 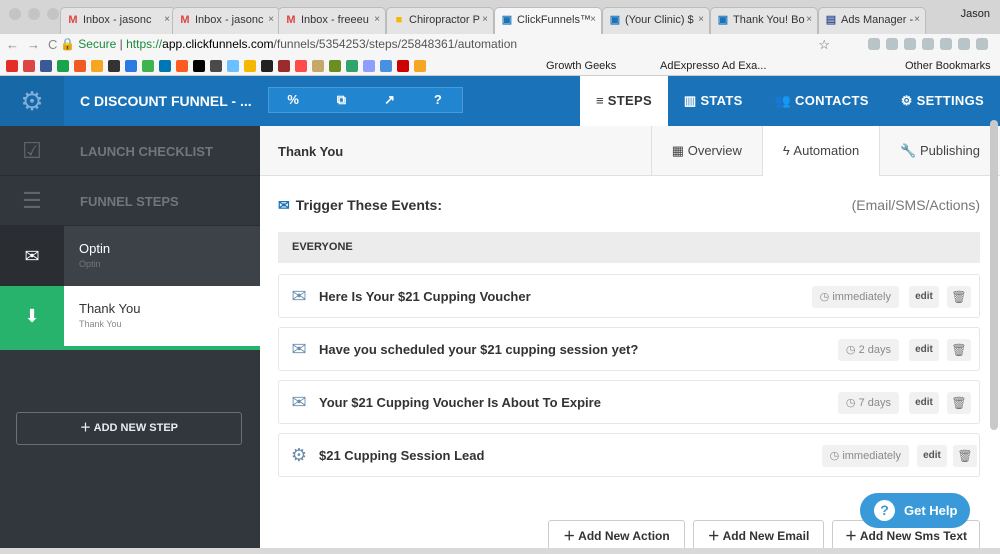 What do you see at coordinates (130, 348) in the screenshot?
I see `active-step-bar` at bounding box center [130, 348].